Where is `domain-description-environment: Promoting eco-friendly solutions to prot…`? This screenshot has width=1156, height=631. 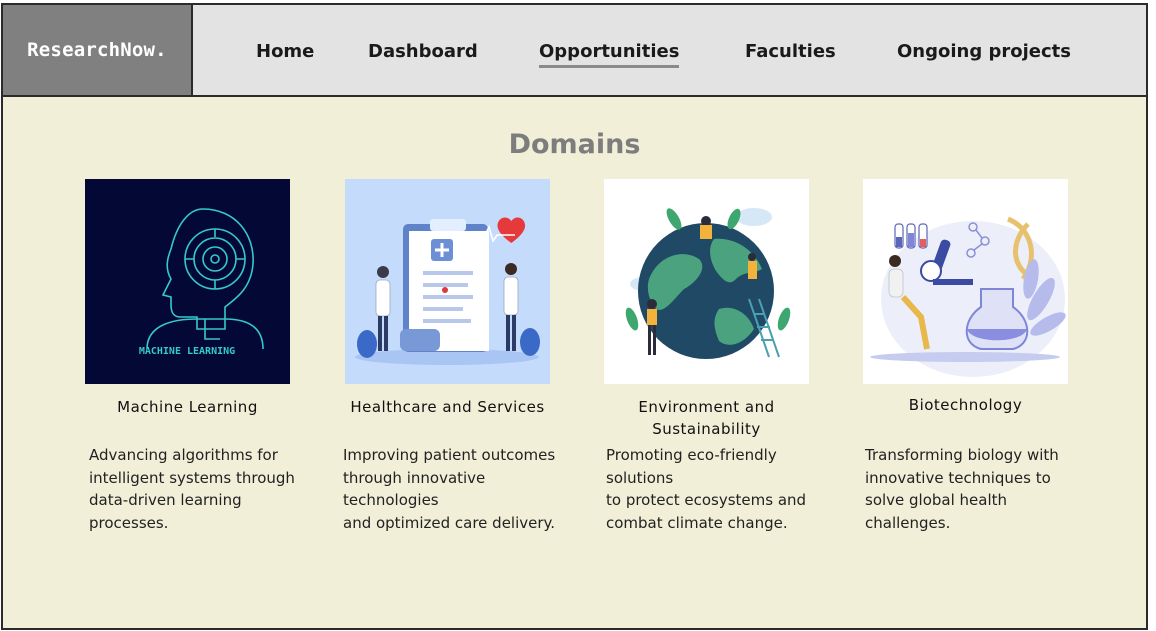
domain-description-environment: Promoting eco-friendly solutions to prot… is located at coordinates (706, 489).